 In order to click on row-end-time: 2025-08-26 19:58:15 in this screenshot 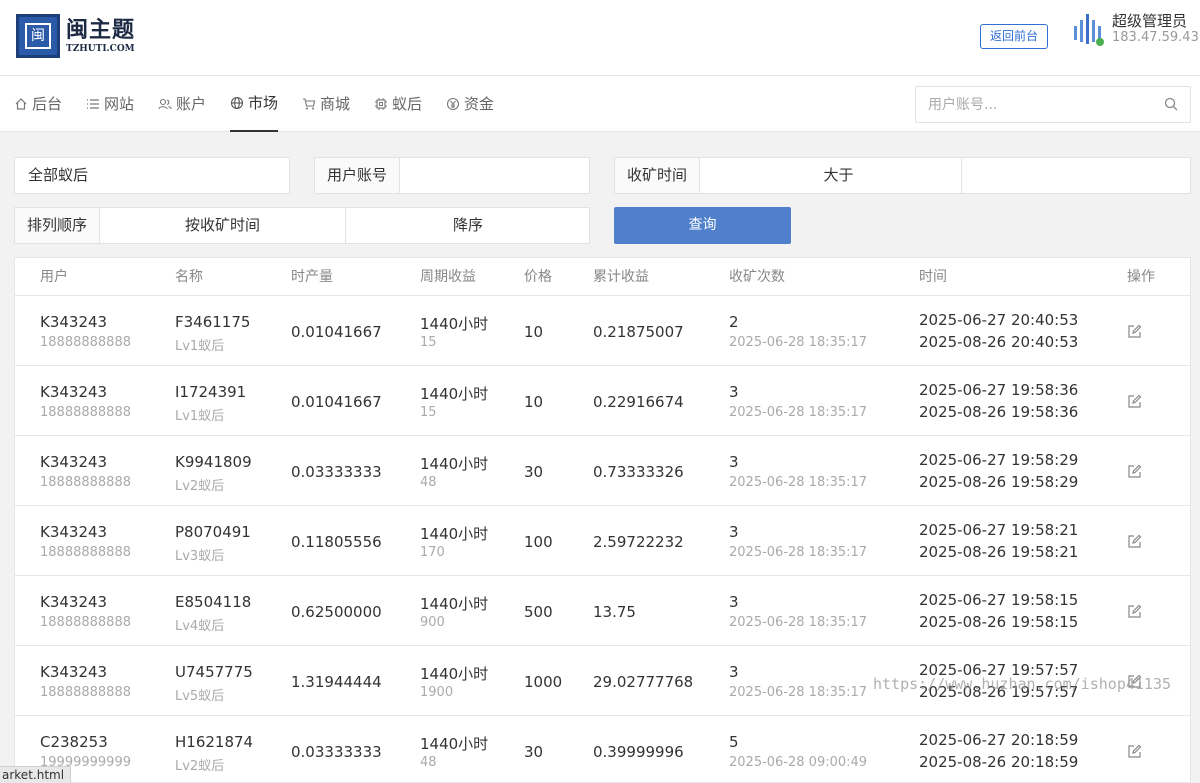, I will do `click(999, 622)`.